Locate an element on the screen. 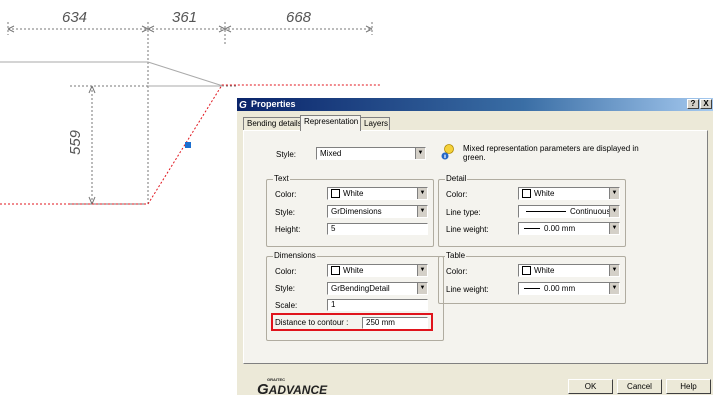  text-style-select: GrDimensions ▼ is located at coordinates (377, 211).